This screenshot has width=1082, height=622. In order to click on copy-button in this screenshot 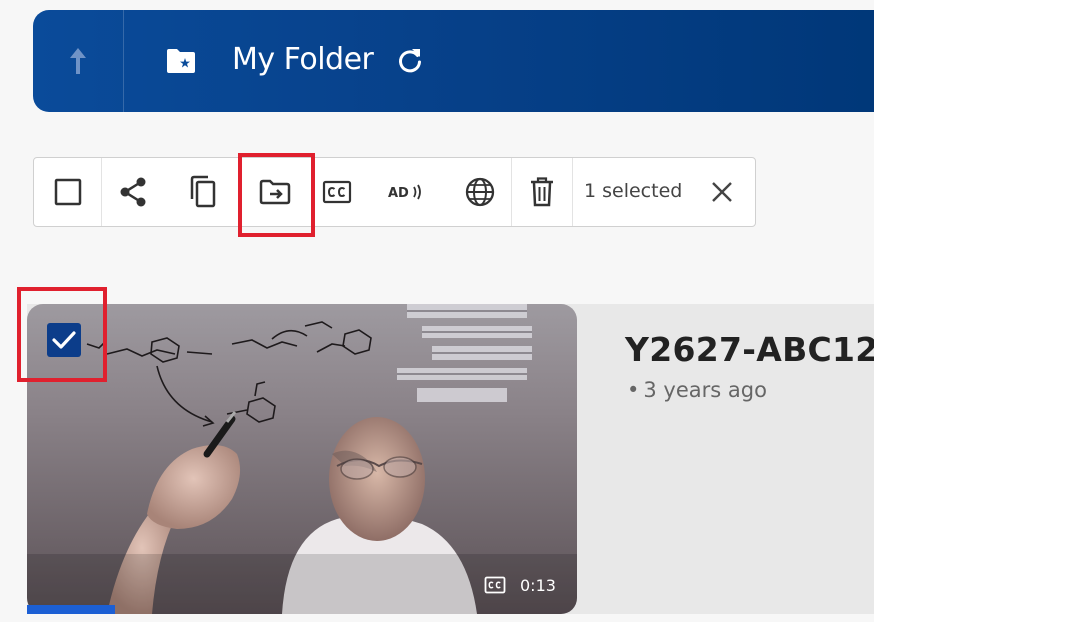, I will do `click(203, 192)`.